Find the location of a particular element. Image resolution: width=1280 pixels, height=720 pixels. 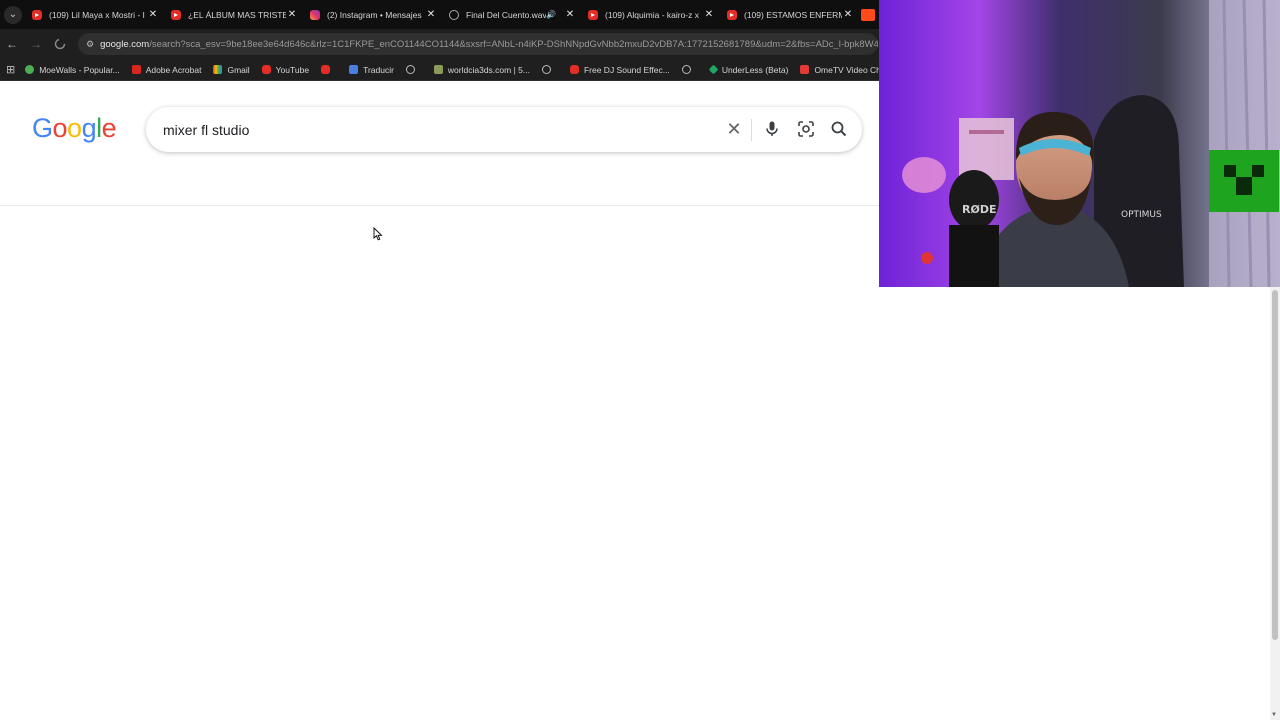

browser-tab: Final Del Cuento.wav 🔊 ✕ is located at coordinates (512, 14).